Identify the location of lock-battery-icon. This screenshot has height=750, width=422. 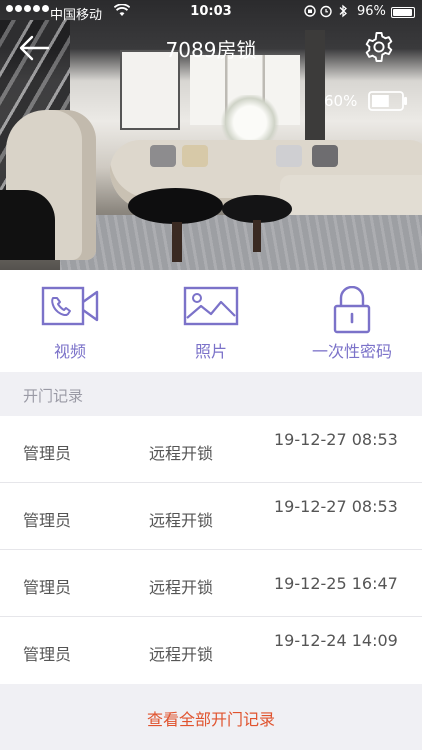
(388, 101).